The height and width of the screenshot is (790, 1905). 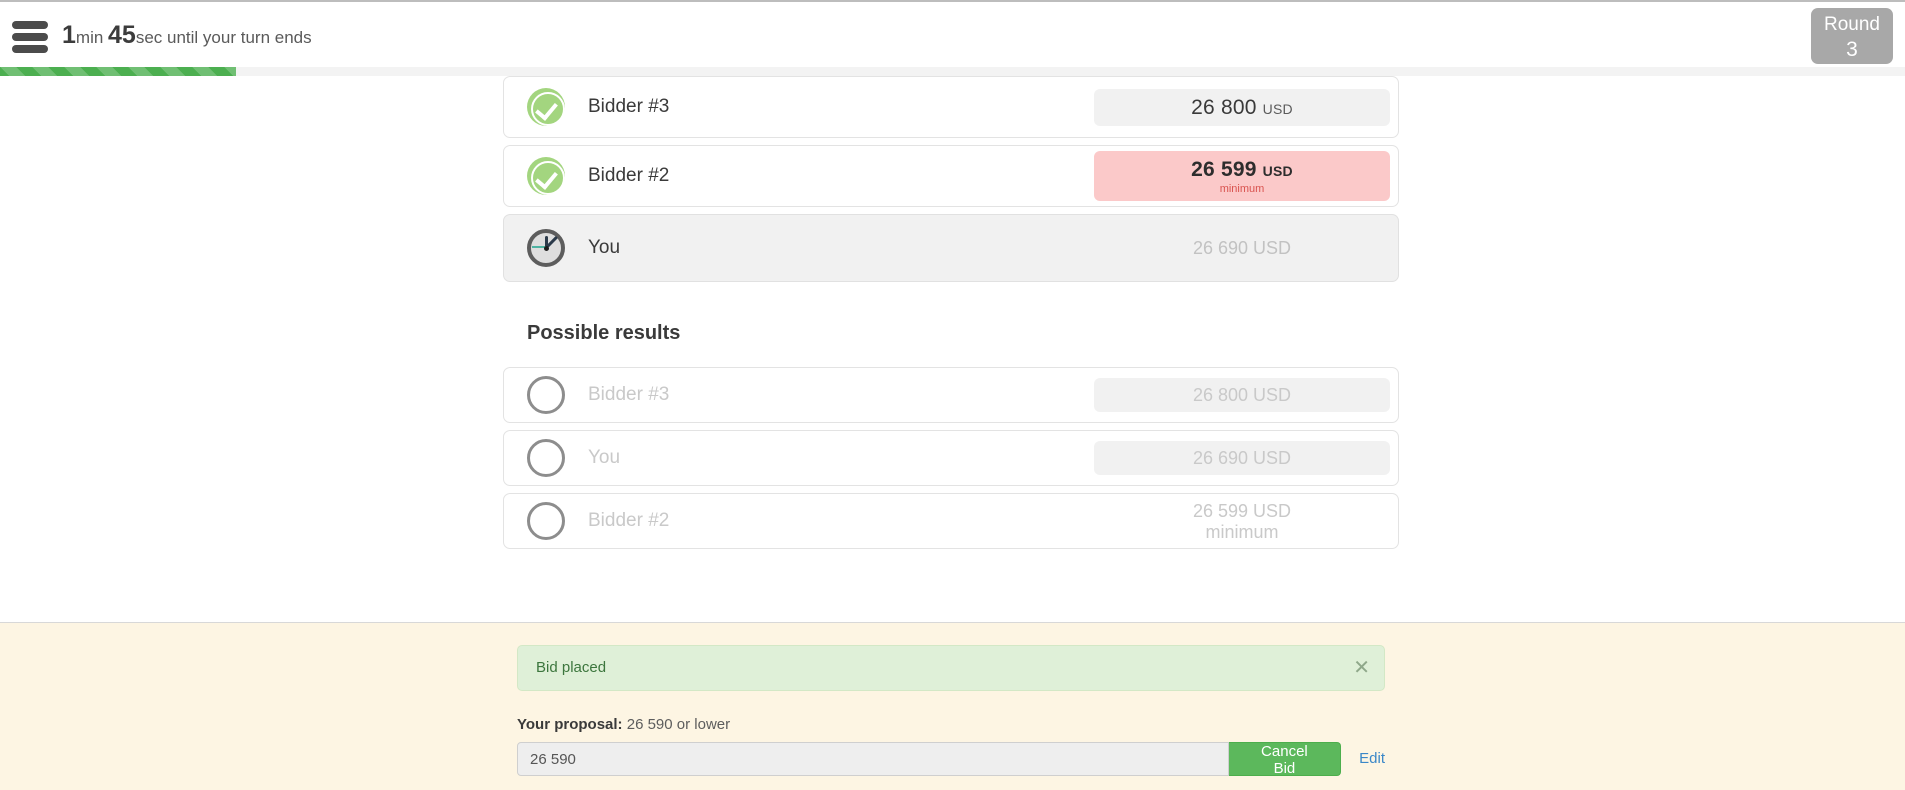 I want to click on possible-results-list: Bidder #3 26 800 USD You 26 690 USD Bidd, so click(x=951, y=458).